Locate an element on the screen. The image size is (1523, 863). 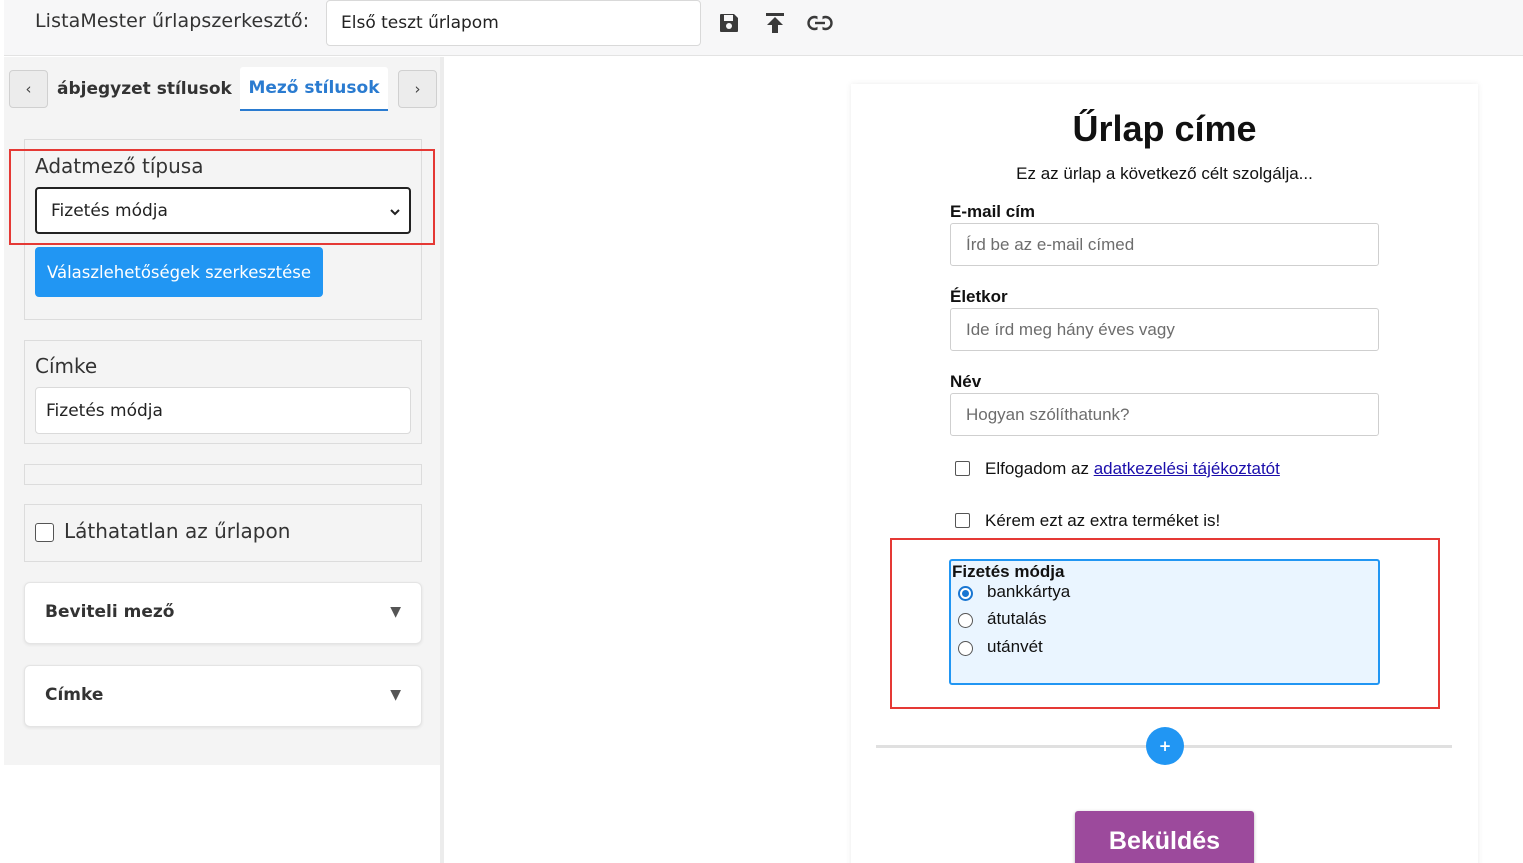
field-type-label: Adatmező típusa is located at coordinates (119, 166).